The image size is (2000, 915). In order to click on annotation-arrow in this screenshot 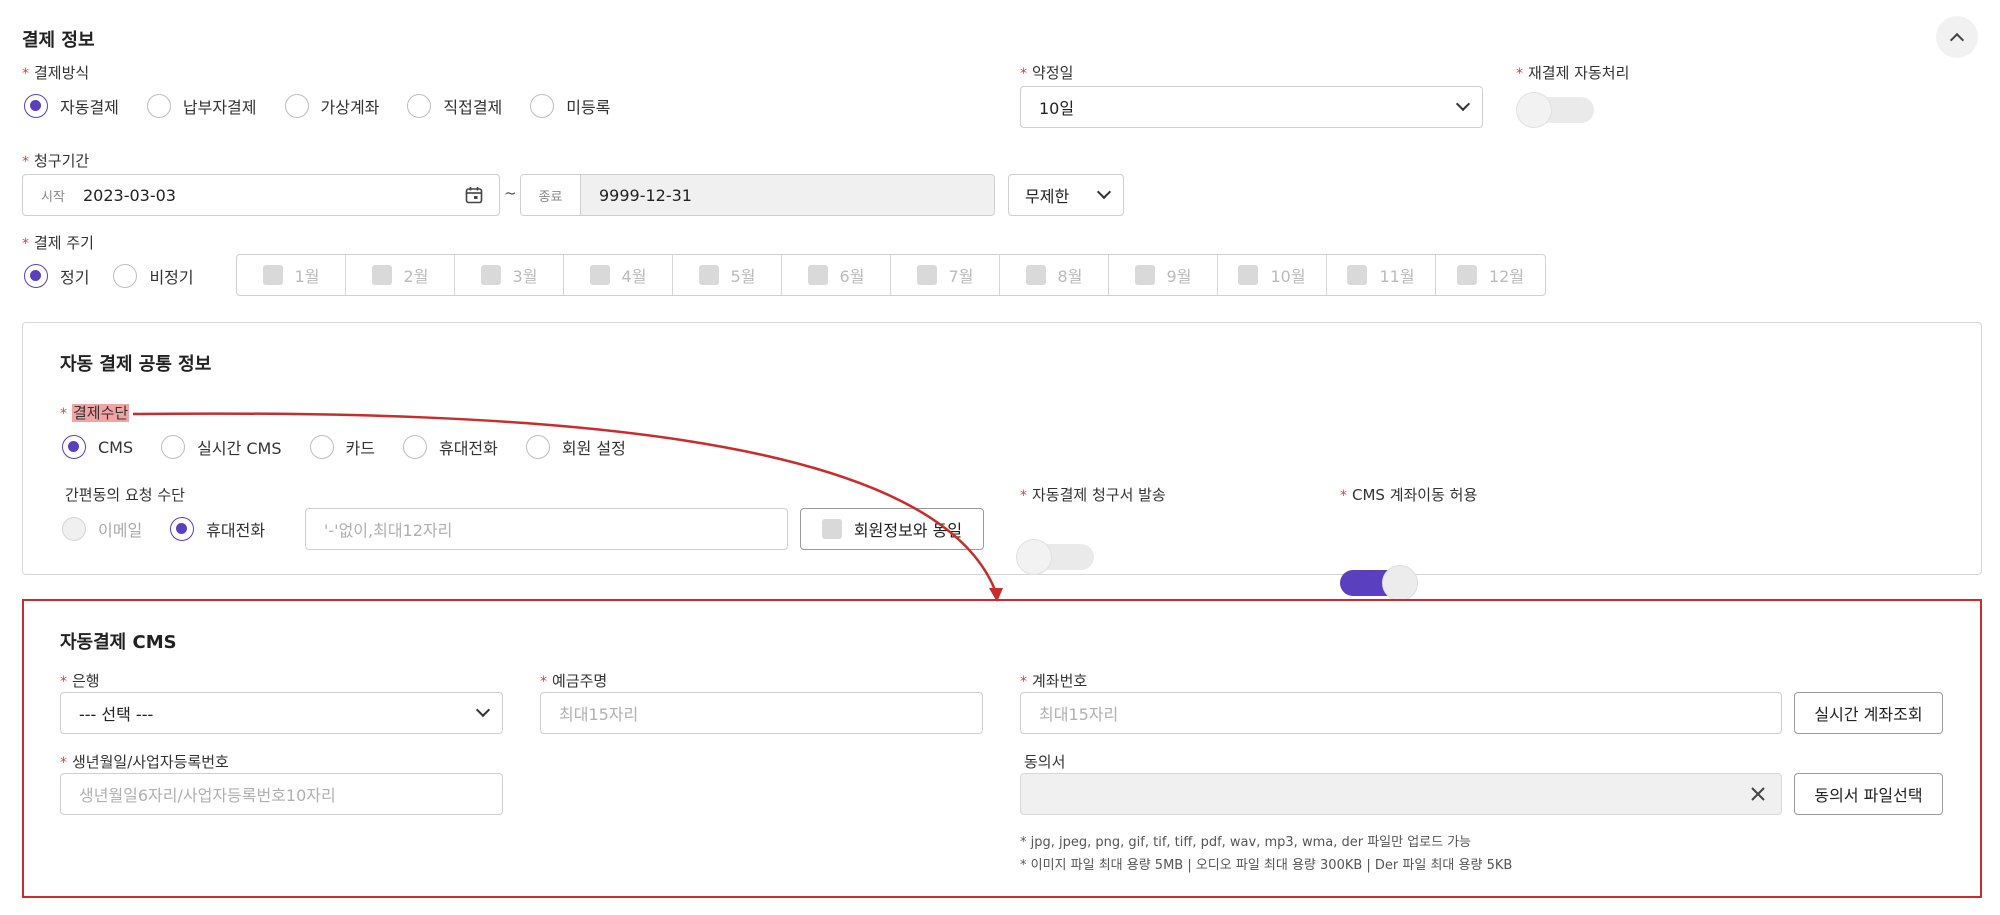, I will do `click(567, 507)`.